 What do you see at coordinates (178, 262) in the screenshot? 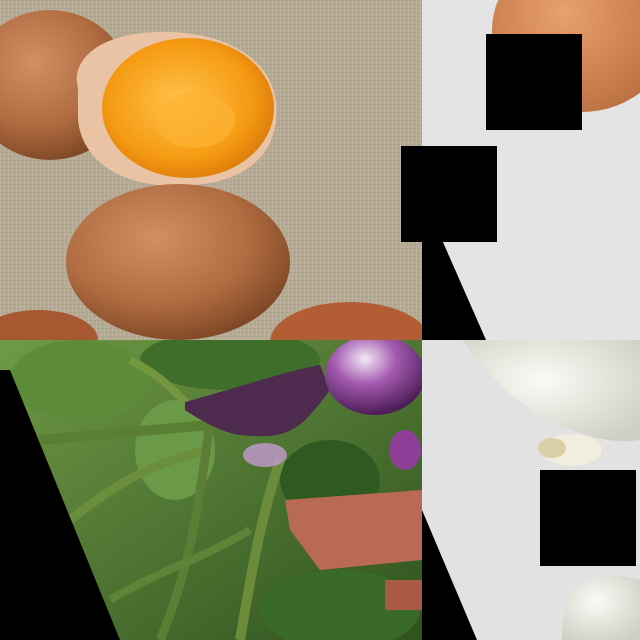
I see `egg-shape` at bounding box center [178, 262].